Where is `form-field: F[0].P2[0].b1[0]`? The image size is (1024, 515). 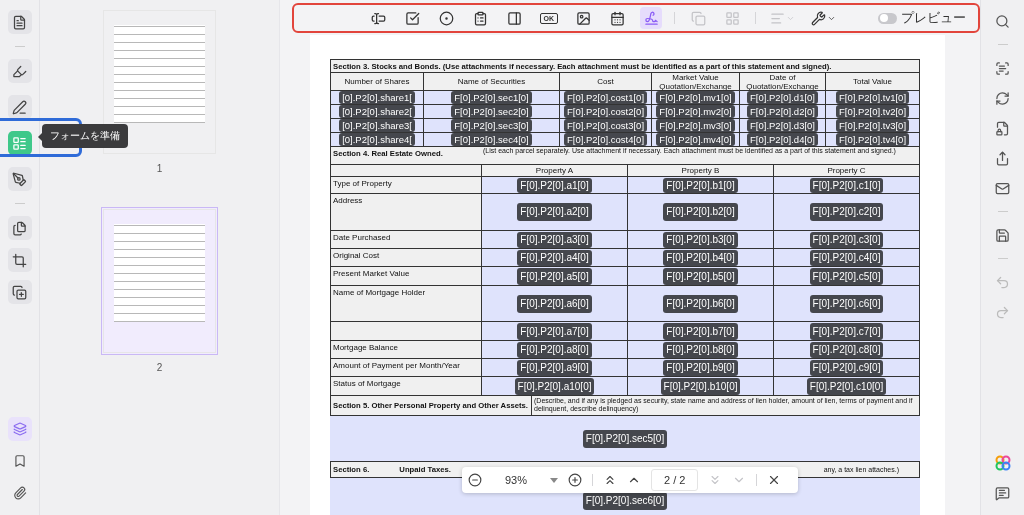 form-field: F[0].P2[0].b1[0] is located at coordinates (700, 185).